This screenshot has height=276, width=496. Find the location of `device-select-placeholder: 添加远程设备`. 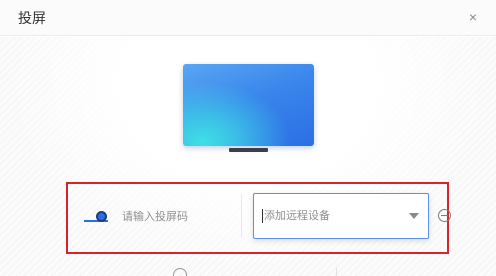

device-select-placeholder: 添加远程设备 is located at coordinates (297, 216).